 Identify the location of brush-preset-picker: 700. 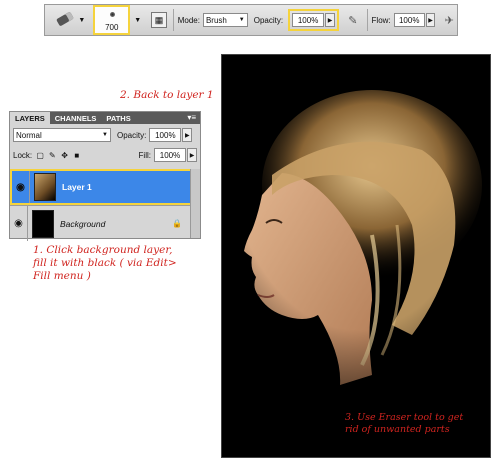
(112, 20).